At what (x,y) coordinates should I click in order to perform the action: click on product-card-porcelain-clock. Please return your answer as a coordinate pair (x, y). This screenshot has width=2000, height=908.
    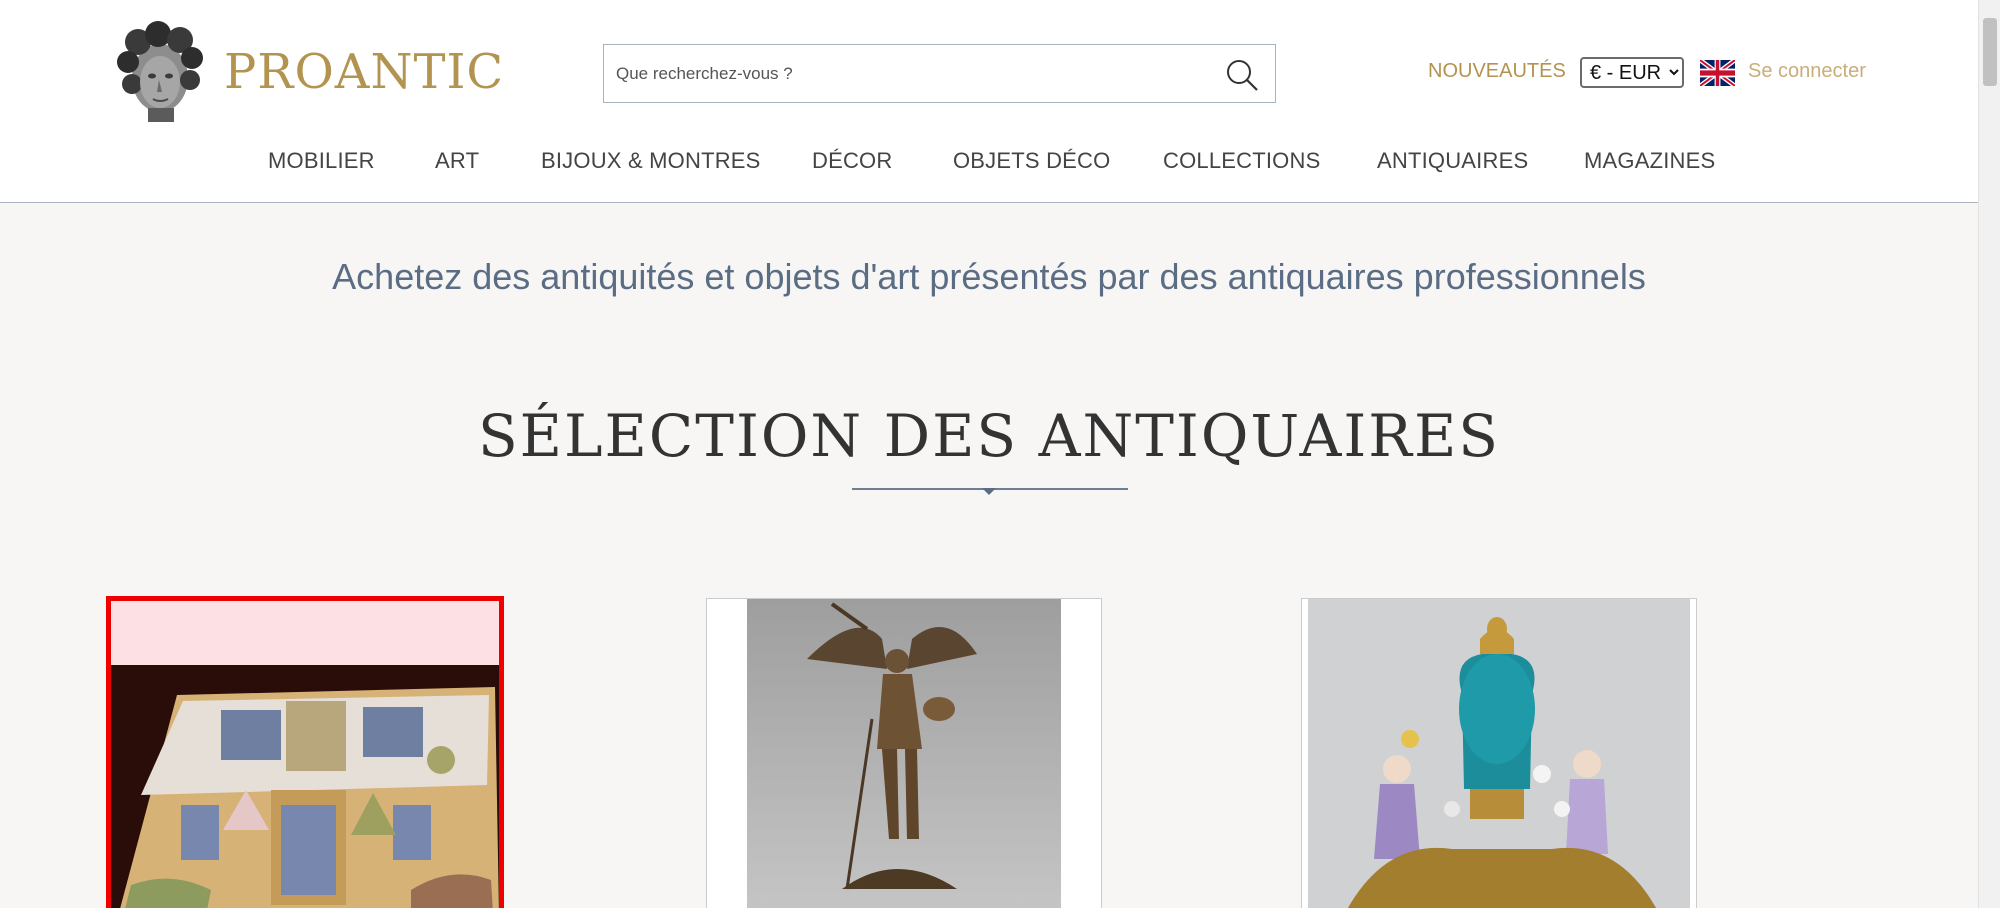
    Looking at the image, I should click on (1499, 753).